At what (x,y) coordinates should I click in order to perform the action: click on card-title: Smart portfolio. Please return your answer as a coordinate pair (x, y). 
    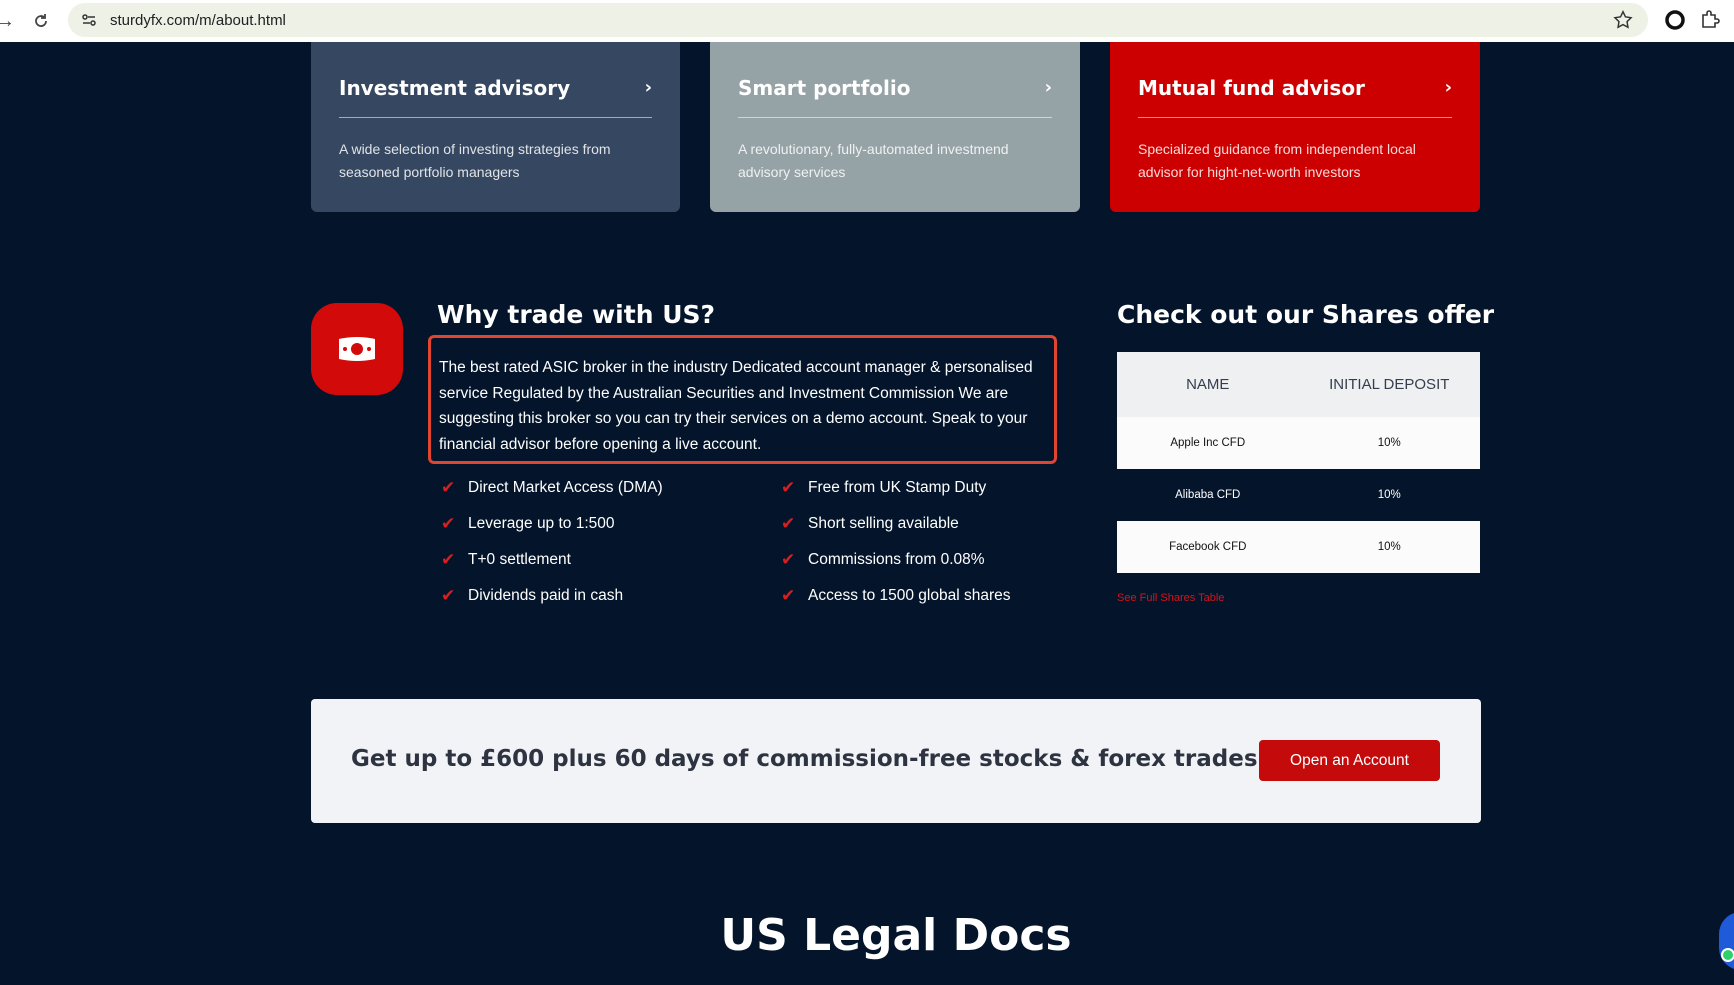
    Looking at the image, I should click on (824, 87).